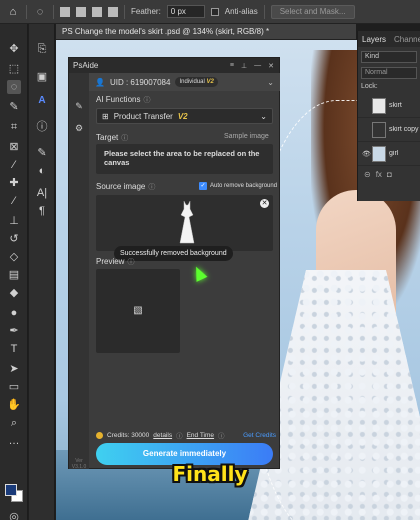  What do you see at coordinates (113, 11) in the screenshot?
I see `intersect-selection-icon` at bounding box center [113, 11].